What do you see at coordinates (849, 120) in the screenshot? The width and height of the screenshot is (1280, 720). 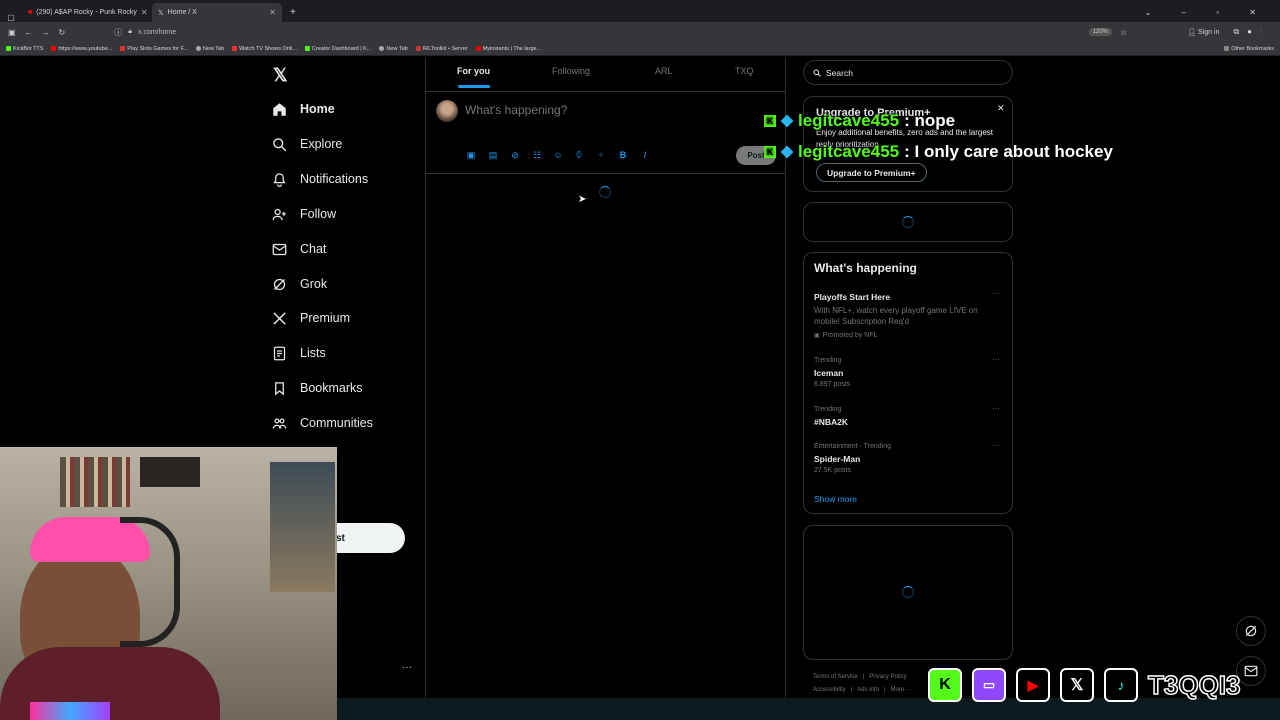 I see `chat-username: legitcave455` at bounding box center [849, 120].